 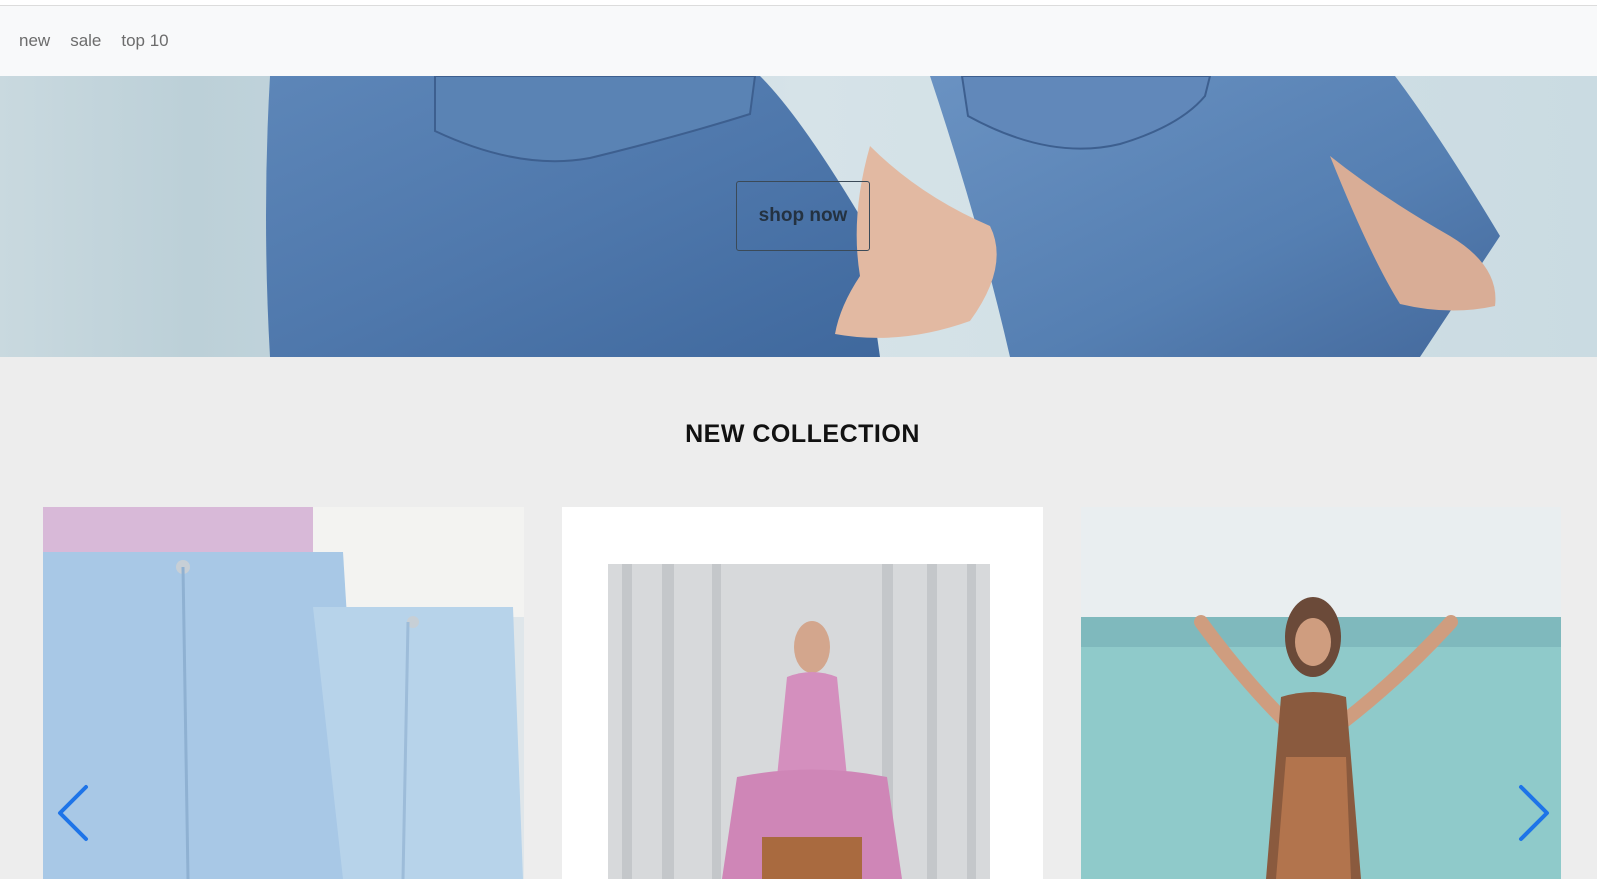 I want to click on product-card-jumpsuit, so click(x=802, y=693).